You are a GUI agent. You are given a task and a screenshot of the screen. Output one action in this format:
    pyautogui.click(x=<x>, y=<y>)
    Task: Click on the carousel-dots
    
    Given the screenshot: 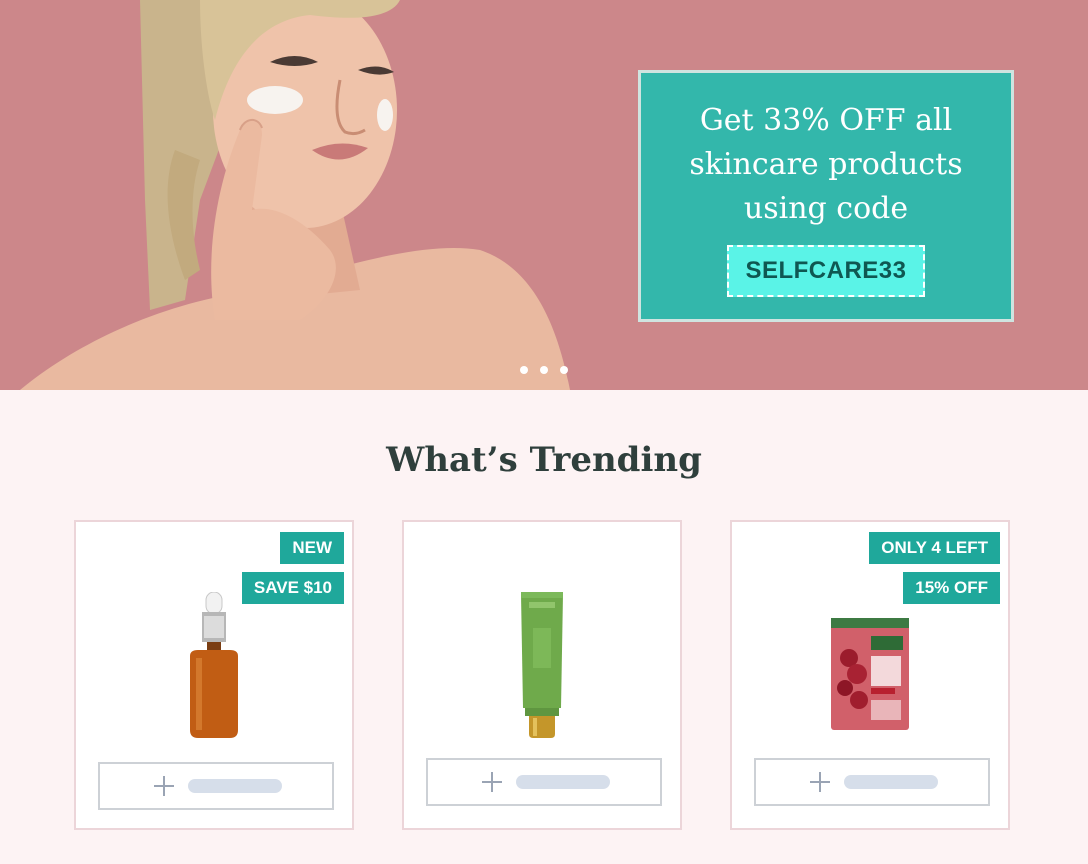 What is the action you would take?
    pyautogui.click(x=544, y=370)
    